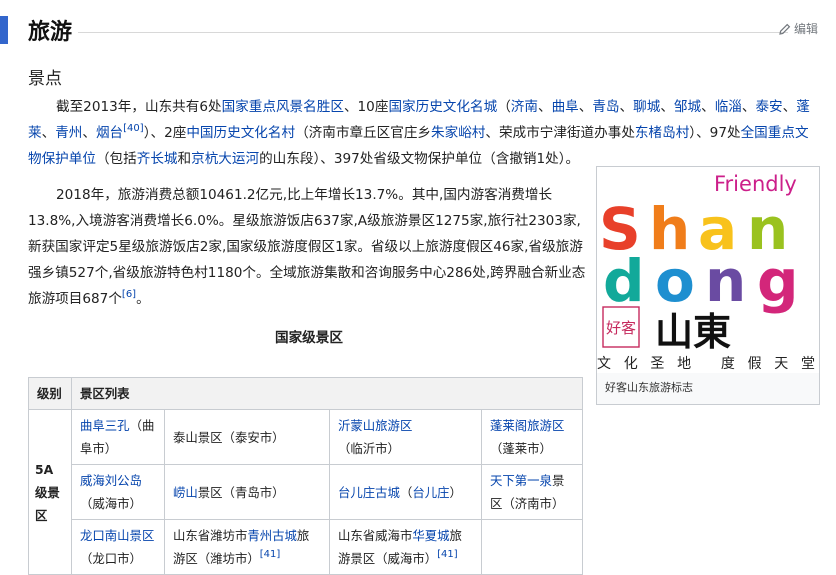 Image resolution: width=836 pixels, height=575 pixels. What do you see at coordinates (521, 480) in the screenshot?
I see `link-first-spring: 天下第一泉` at bounding box center [521, 480].